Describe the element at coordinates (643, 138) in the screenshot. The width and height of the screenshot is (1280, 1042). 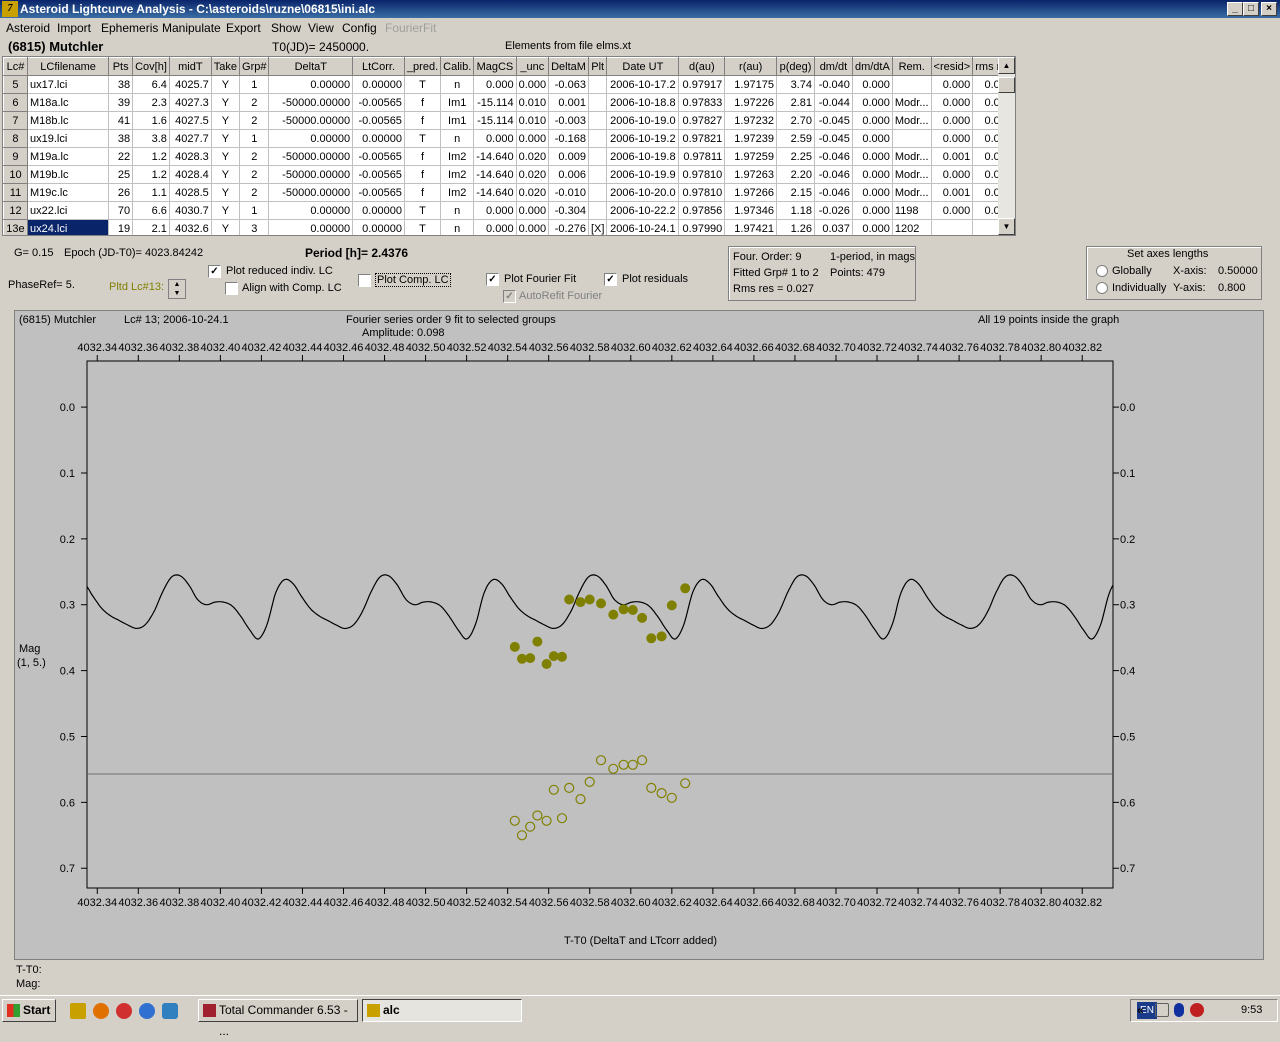
I see `table-cell: 2006-10-19.2` at that location.